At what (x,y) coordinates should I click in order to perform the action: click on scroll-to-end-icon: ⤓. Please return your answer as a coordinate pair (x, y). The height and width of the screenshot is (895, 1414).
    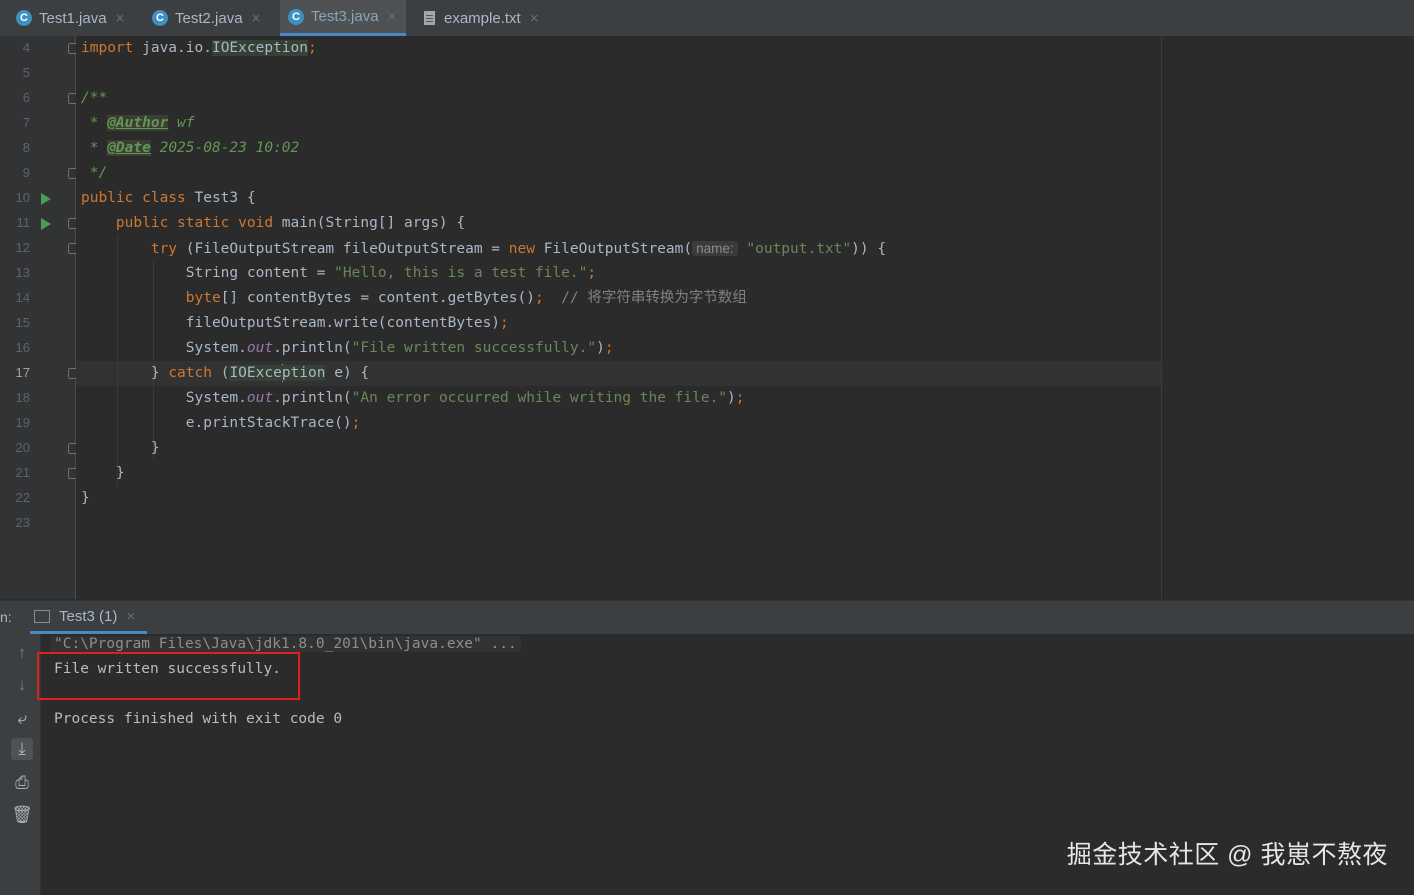
    Looking at the image, I should click on (22, 749).